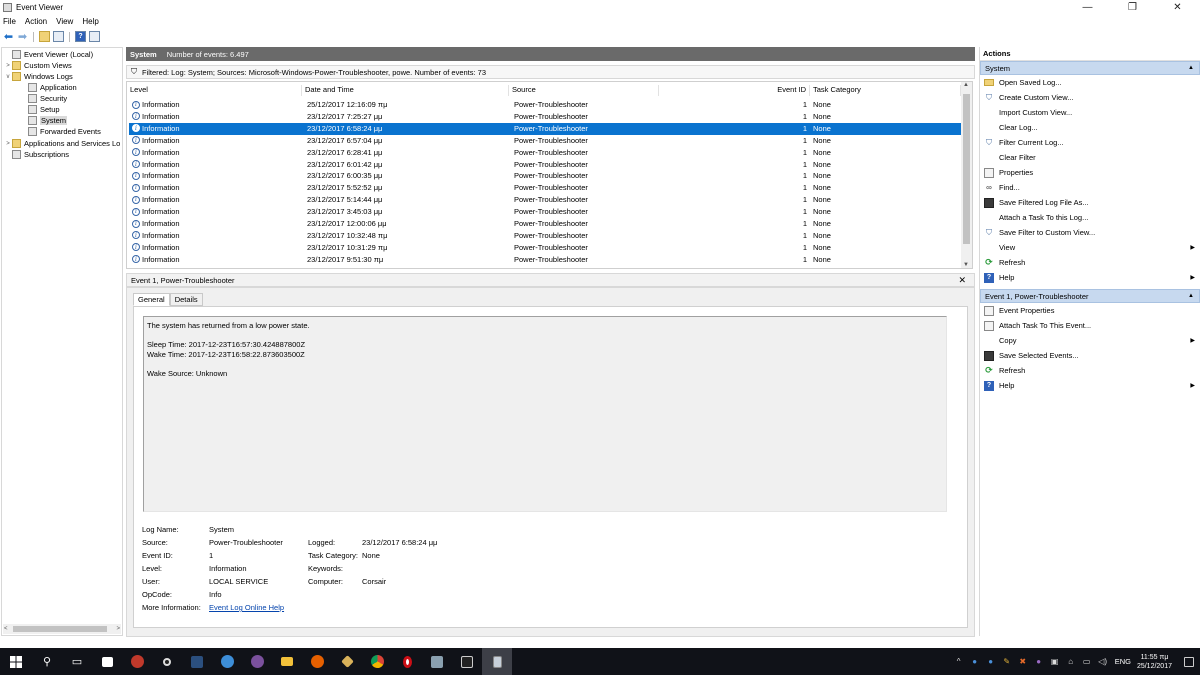  I want to click on scroll-down-icon: ▼, so click(966, 265).